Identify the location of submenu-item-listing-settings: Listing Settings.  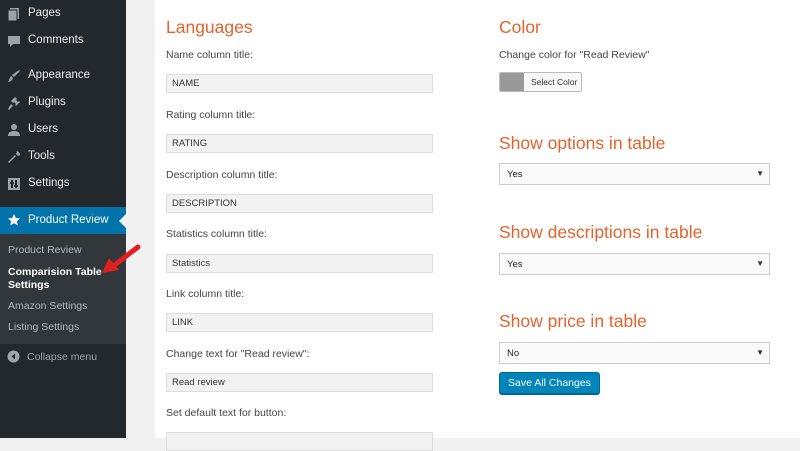
(43, 327).